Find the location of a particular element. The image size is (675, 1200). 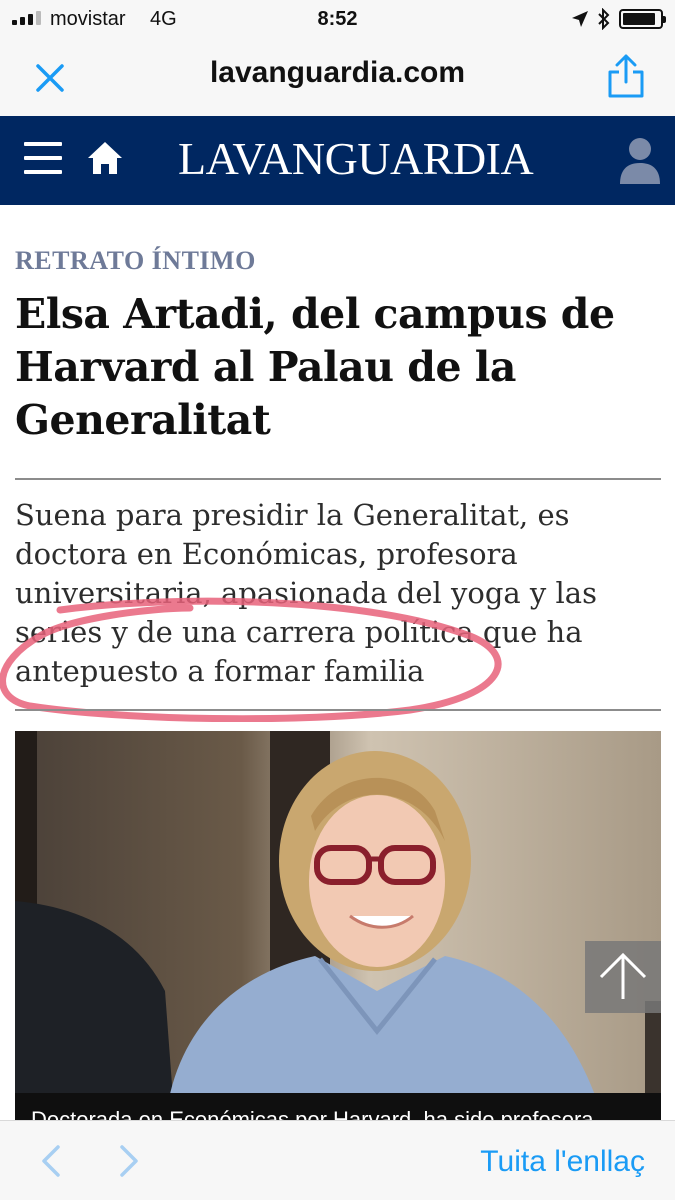

hamburger-menu-icon is located at coordinates (43, 159).